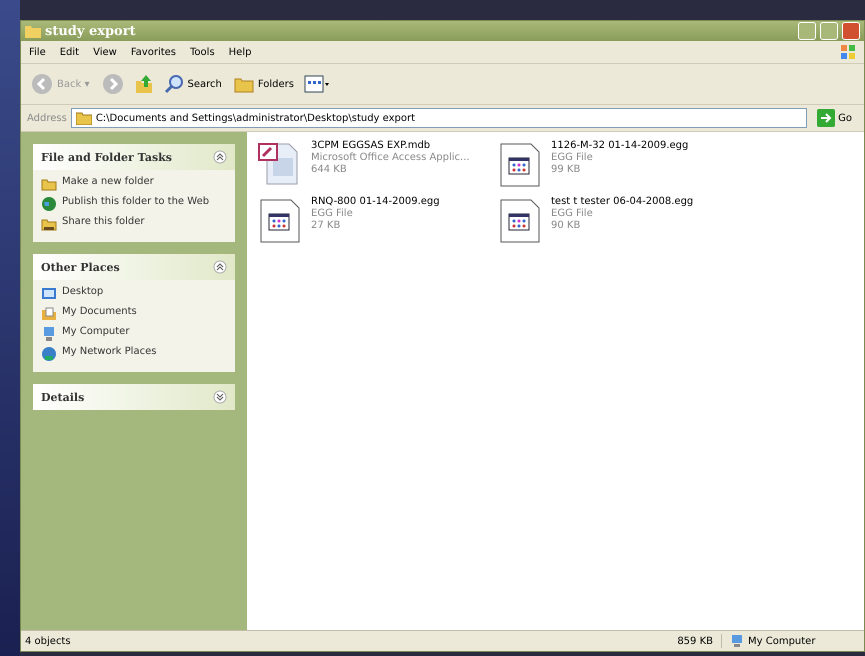 This screenshot has width=865, height=656. What do you see at coordinates (174, 84) in the screenshot?
I see `search-icon` at bounding box center [174, 84].